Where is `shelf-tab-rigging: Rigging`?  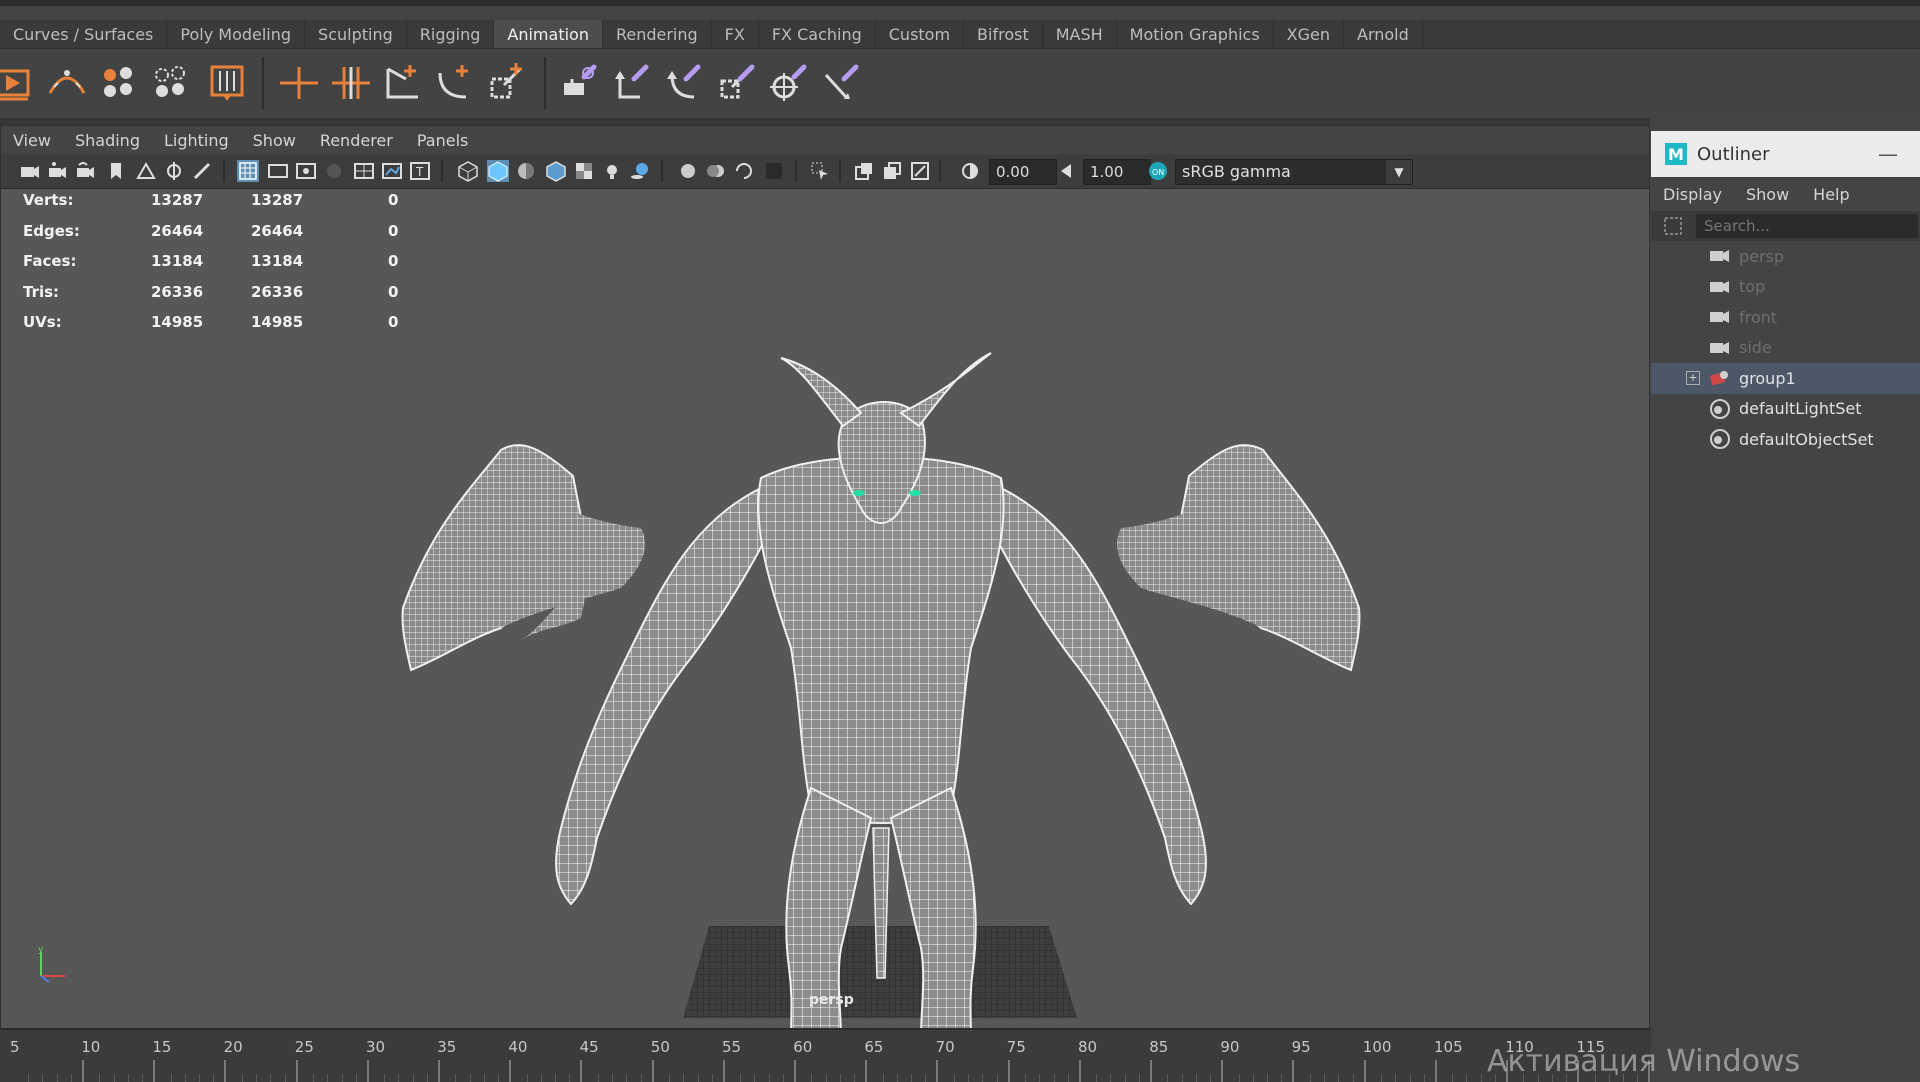
shelf-tab-rigging: Rigging is located at coordinates (451, 34).